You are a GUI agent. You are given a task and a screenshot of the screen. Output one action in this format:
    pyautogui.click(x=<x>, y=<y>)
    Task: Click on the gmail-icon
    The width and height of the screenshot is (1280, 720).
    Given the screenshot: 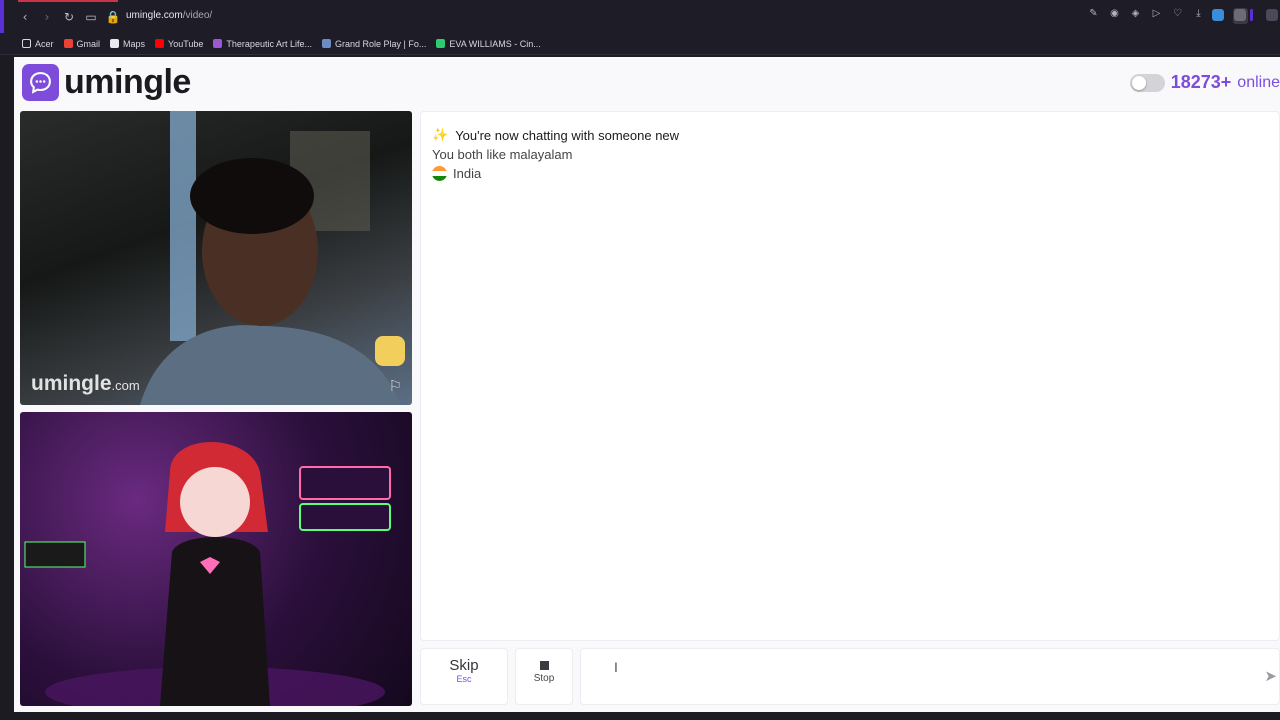 What is the action you would take?
    pyautogui.click(x=68, y=43)
    